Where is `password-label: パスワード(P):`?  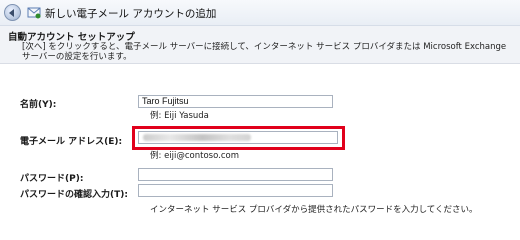
password-label: パスワード(P): is located at coordinates (52, 179).